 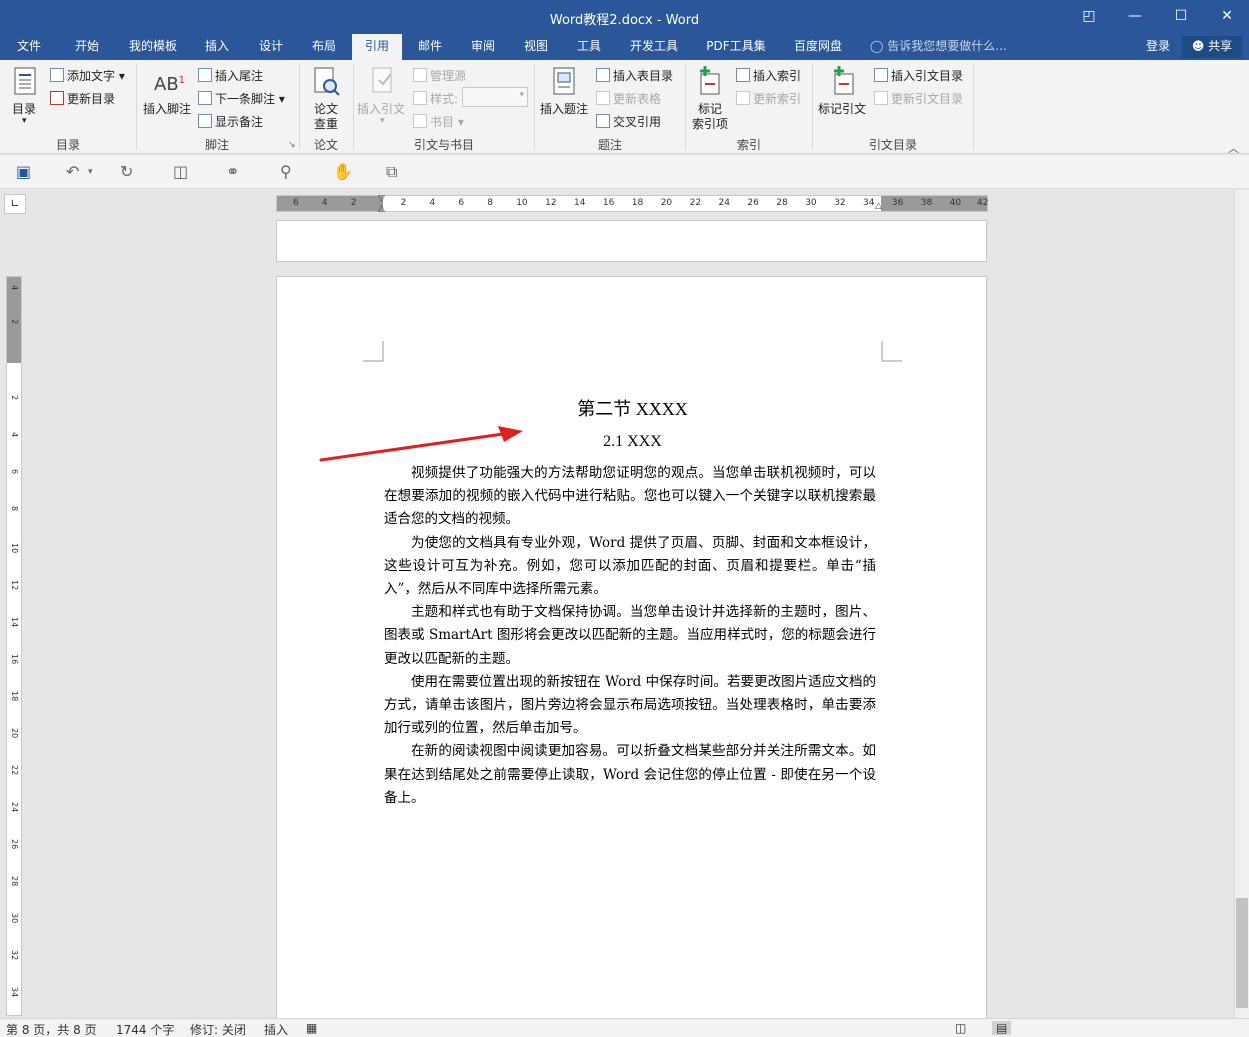 I want to click on vertical-scrollbar, so click(x=1241, y=604).